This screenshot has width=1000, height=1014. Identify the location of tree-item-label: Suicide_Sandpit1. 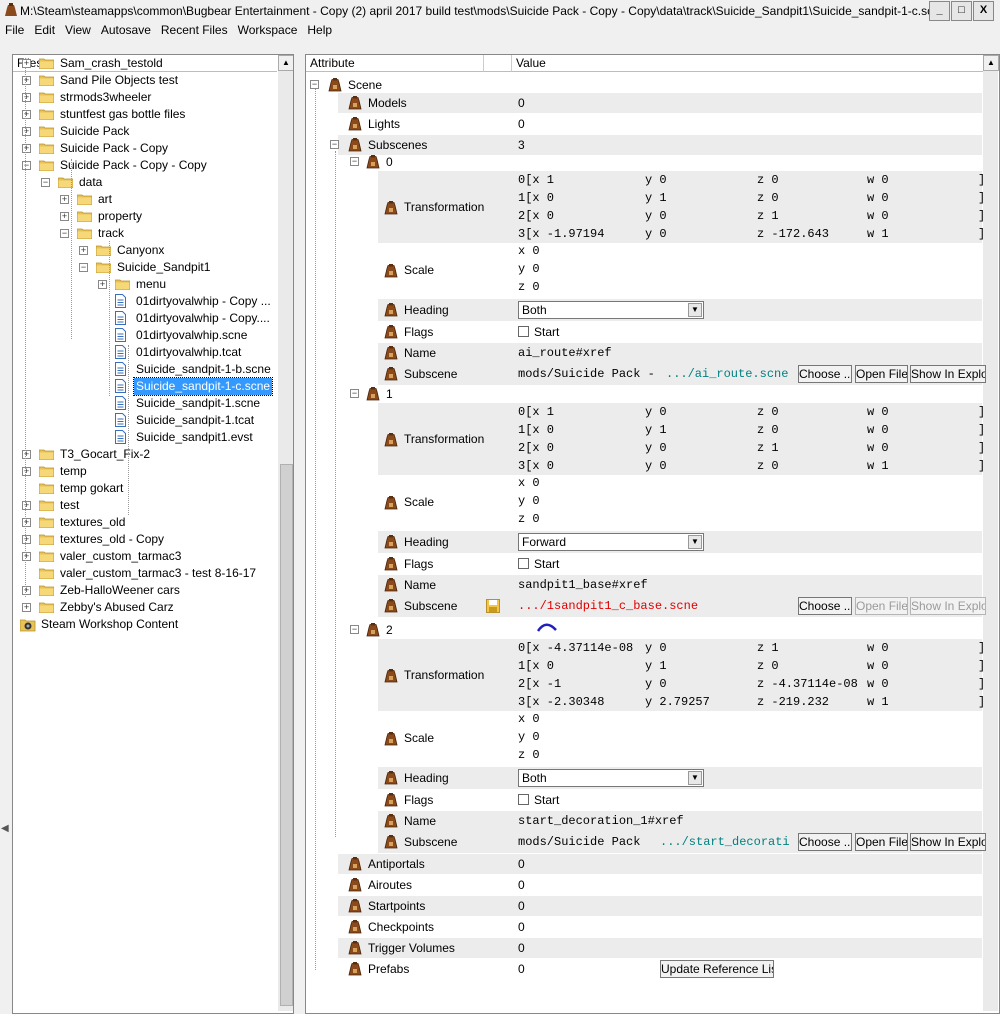
(164, 267).